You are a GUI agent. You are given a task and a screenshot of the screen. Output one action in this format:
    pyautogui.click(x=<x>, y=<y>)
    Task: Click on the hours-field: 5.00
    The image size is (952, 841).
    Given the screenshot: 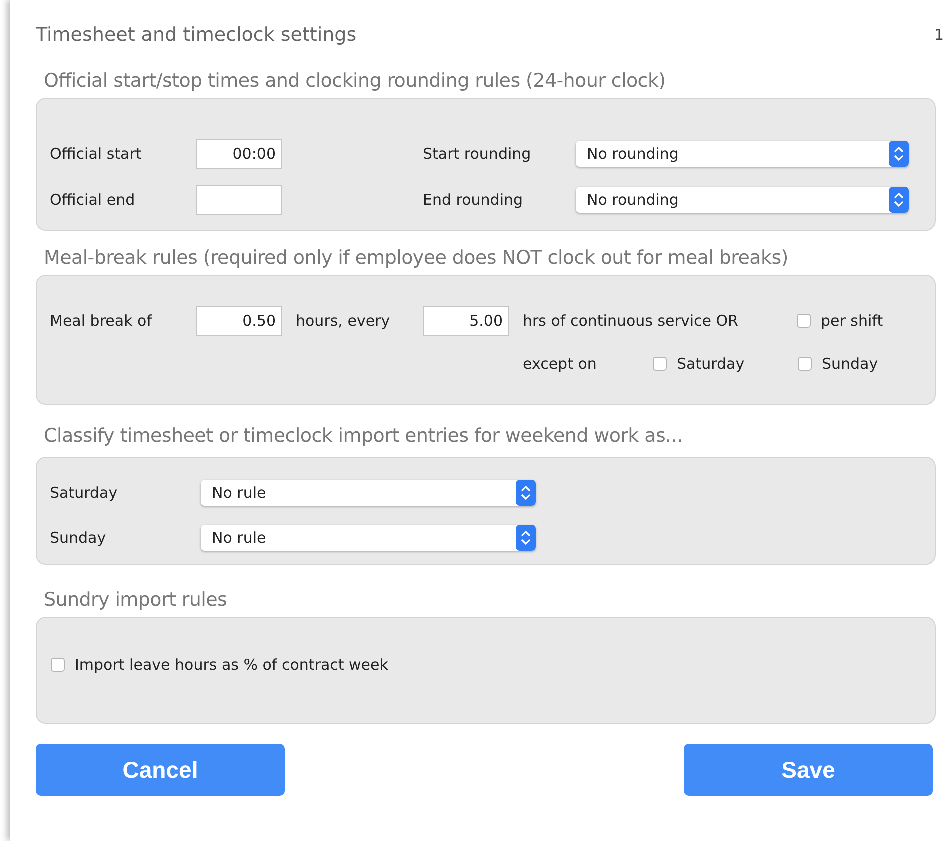 What is the action you would take?
    pyautogui.click(x=466, y=321)
    